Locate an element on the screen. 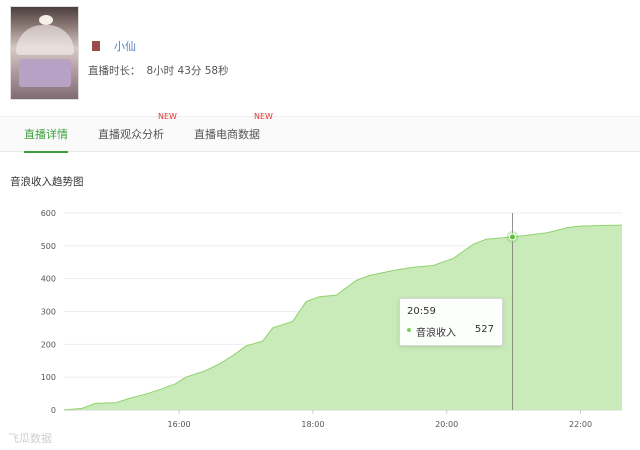 The height and width of the screenshot is (450, 640). series-dot-icon is located at coordinates (409, 330).